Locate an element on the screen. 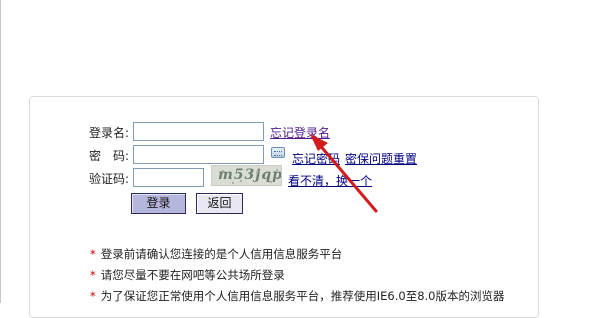 The width and height of the screenshot is (600, 318). soft-keyboard-icon is located at coordinates (278, 152).